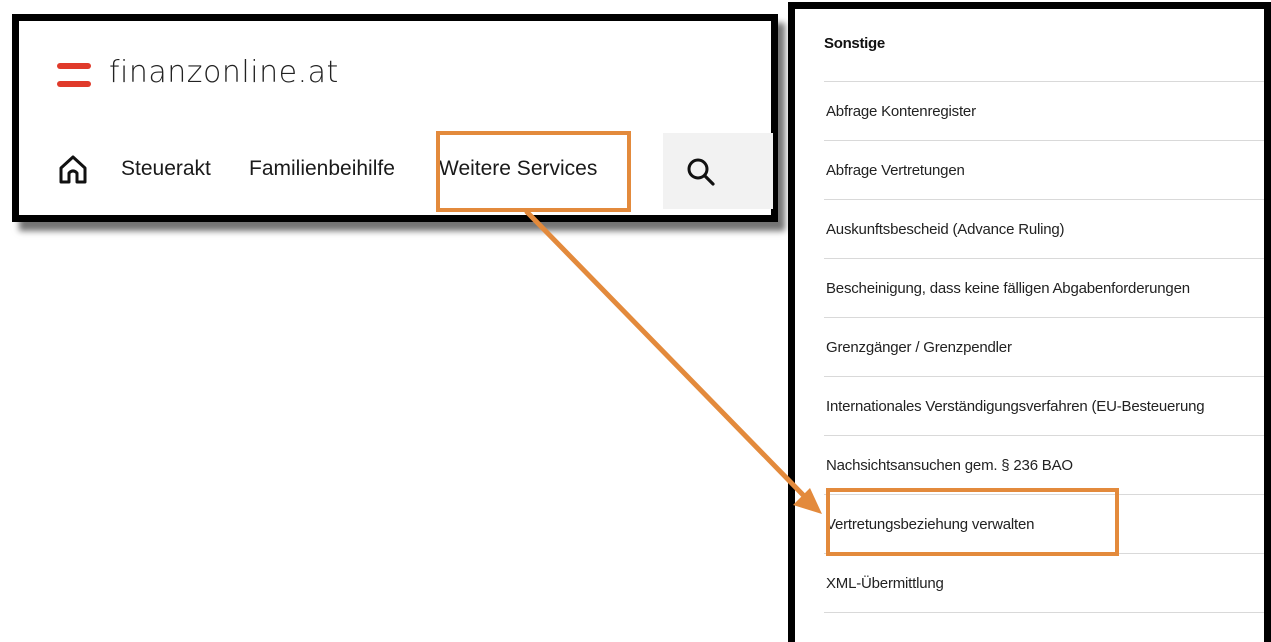  I want to click on menu-item-label: Grenzgänger / Grenzpendler, so click(919, 347).